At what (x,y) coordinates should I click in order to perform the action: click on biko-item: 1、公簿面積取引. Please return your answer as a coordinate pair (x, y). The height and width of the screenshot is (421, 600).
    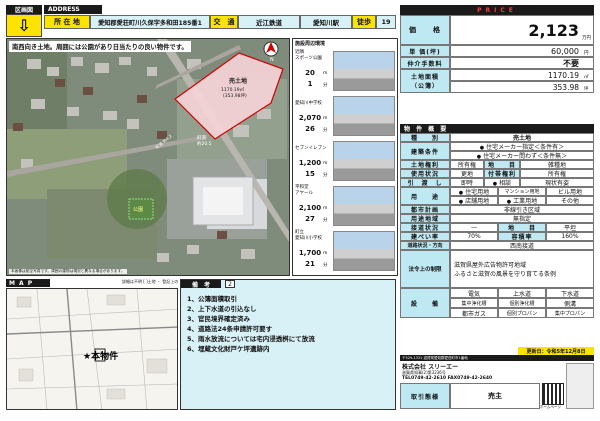
    Looking at the image, I should click on (212, 299).